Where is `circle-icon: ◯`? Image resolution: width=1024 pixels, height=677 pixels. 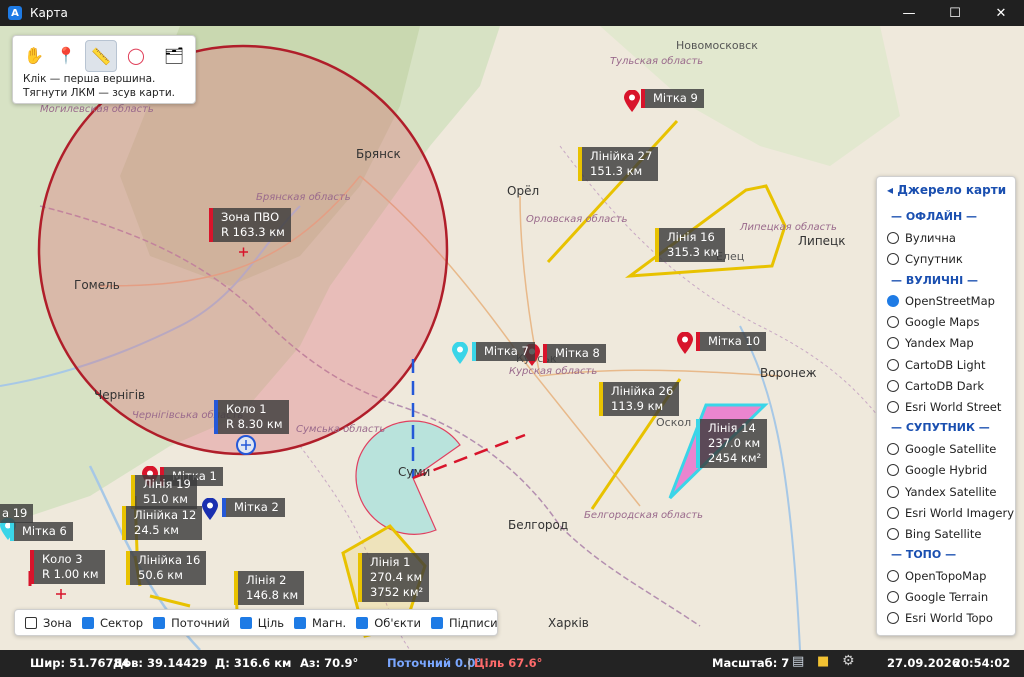
circle-icon: ◯ is located at coordinates (136, 55).